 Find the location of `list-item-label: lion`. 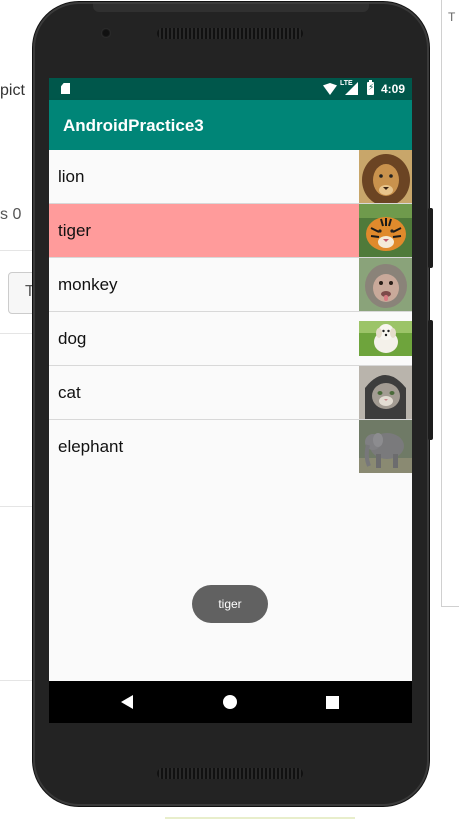

list-item-label: lion is located at coordinates (71, 176).